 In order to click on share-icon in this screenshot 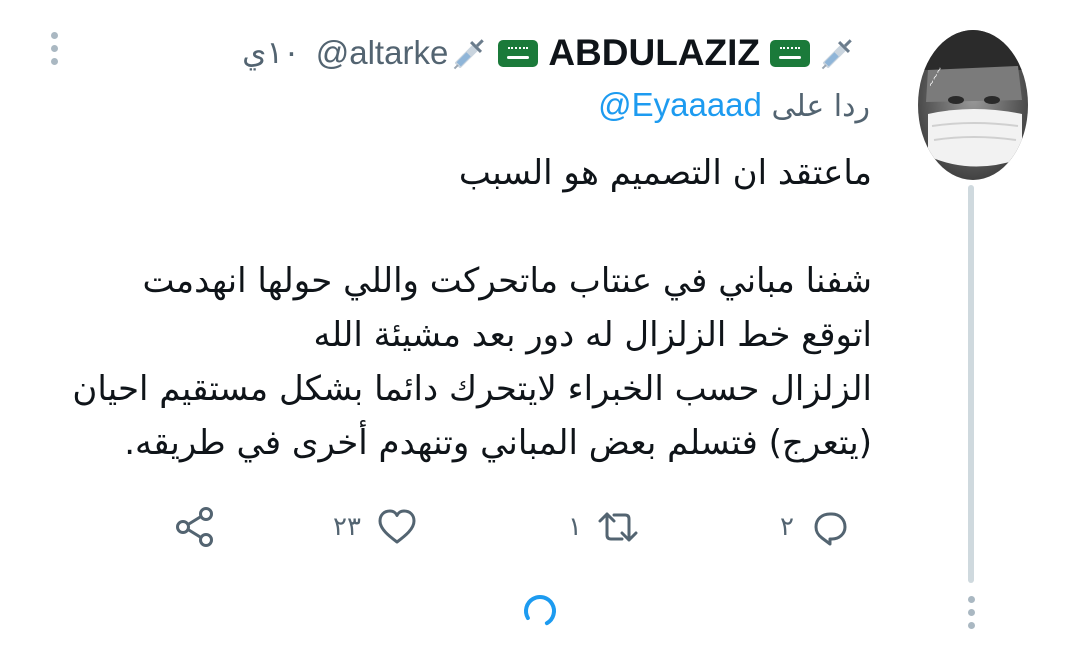, I will do `click(194, 527)`.